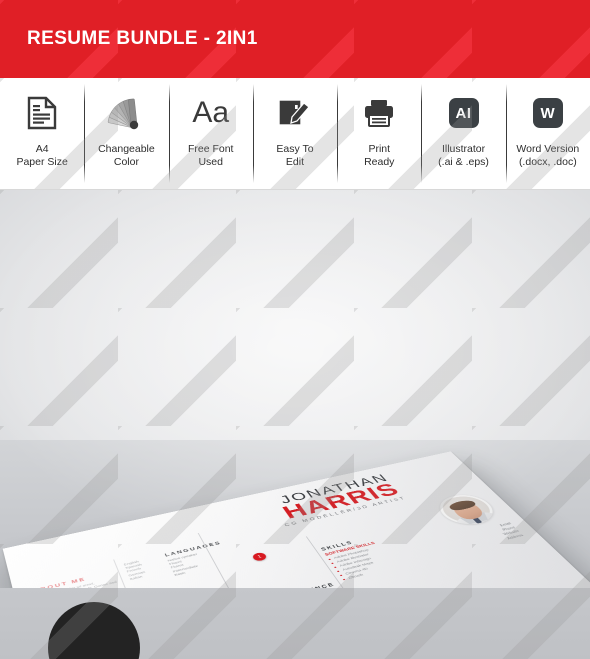 This screenshot has width=590, height=659. What do you see at coordinates (142, 38) in the screenshot?
I see `page-title: RESUME BUNDLE - 2IN1` at bounding box center [142, 38].